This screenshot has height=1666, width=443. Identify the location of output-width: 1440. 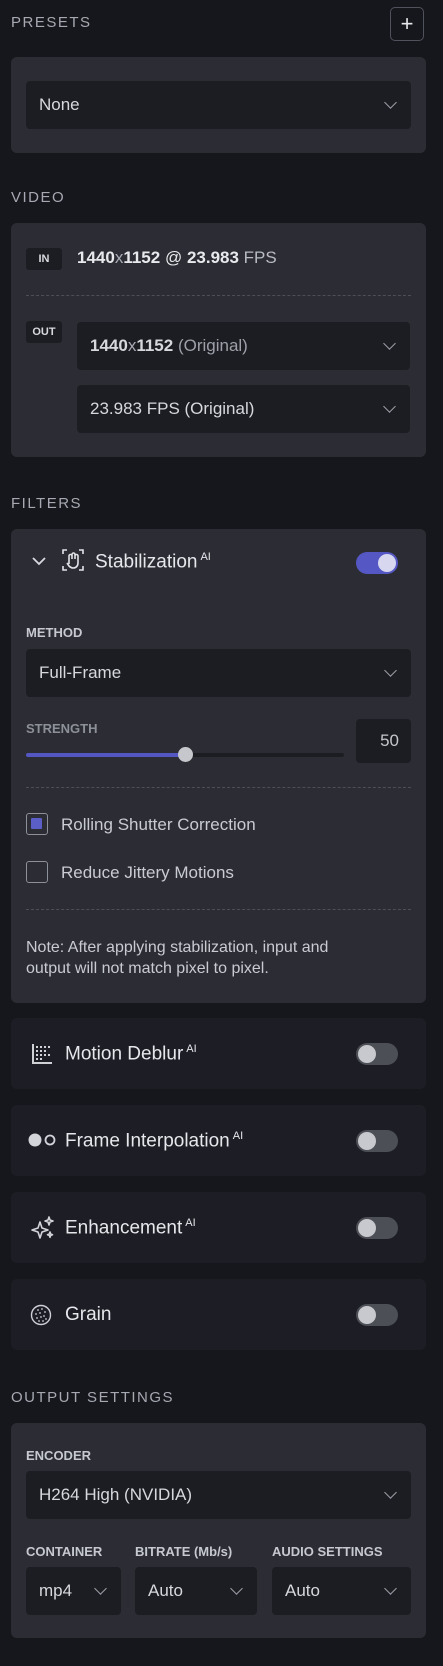
(109, 345).